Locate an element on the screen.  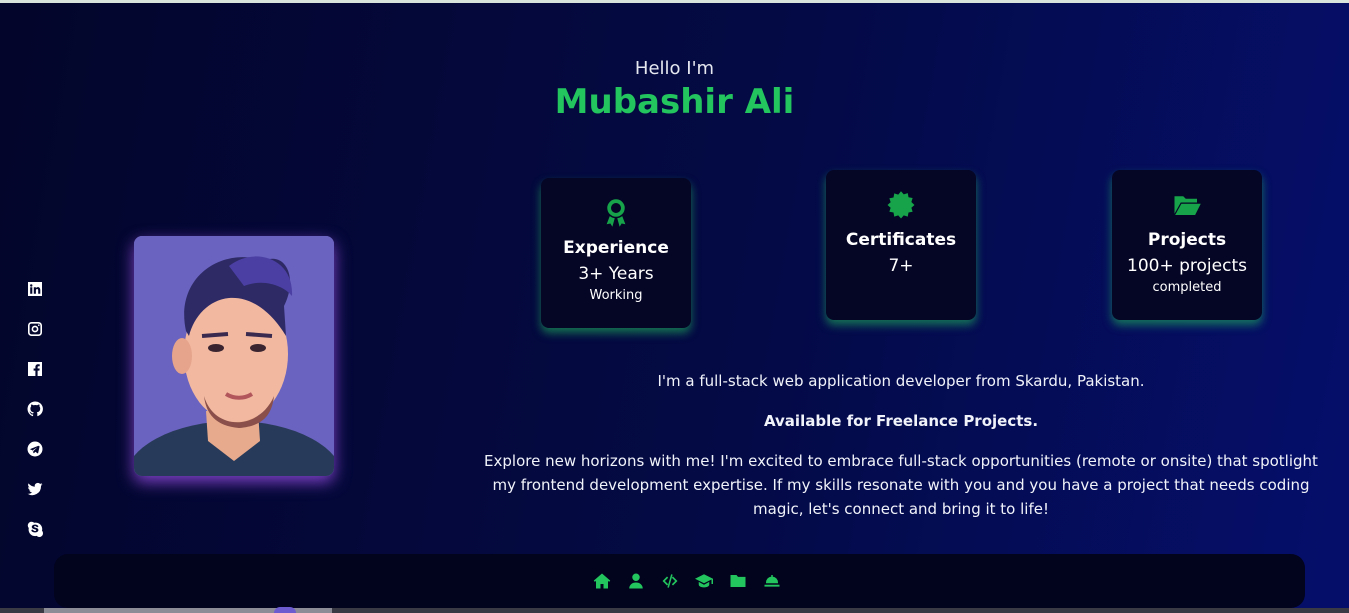
experience-card: Experience 3+ Years Working is located at coordinates (616, 253).